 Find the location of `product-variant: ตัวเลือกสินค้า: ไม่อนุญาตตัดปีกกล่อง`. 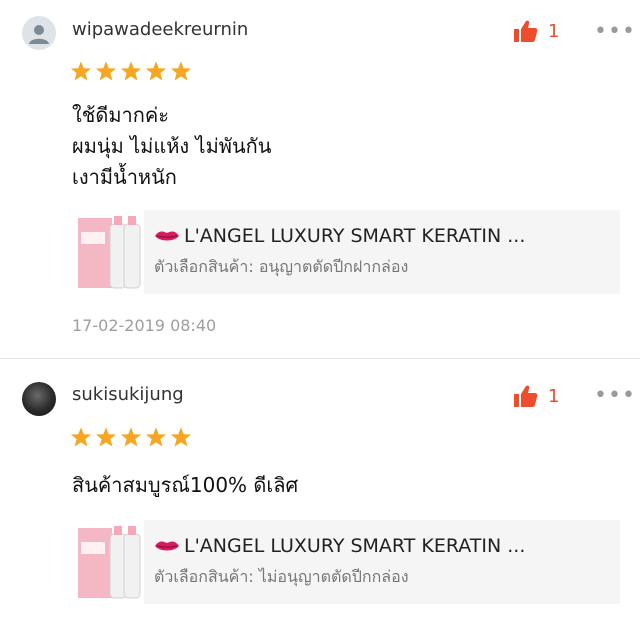

product-variant: ตัวเลือกสินค้า: ไม่อนุญาตตัดปีกกล่อง is located at coordinates (281, 576).